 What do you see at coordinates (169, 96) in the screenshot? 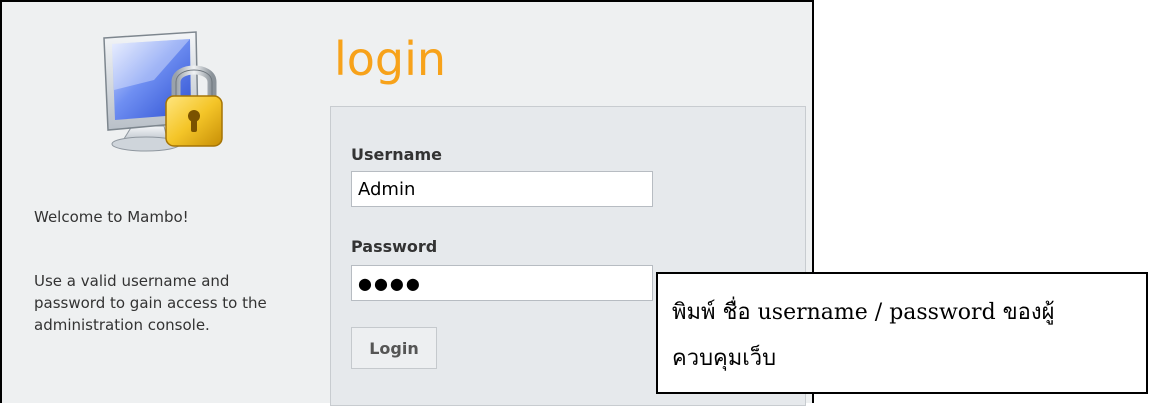
I see `computer-lock-icon` at bounding box center [169, 96].